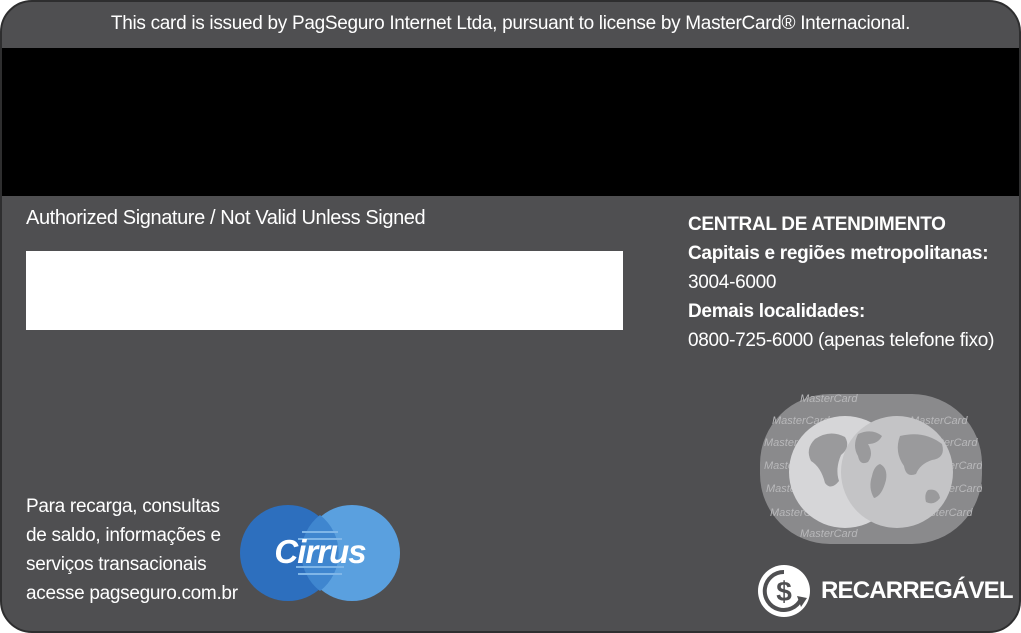  Describe the element at coordinates (838, 253) in the screenshot. I see `support-metro-label: Capitais e regiões metropolitanas:` at that location.